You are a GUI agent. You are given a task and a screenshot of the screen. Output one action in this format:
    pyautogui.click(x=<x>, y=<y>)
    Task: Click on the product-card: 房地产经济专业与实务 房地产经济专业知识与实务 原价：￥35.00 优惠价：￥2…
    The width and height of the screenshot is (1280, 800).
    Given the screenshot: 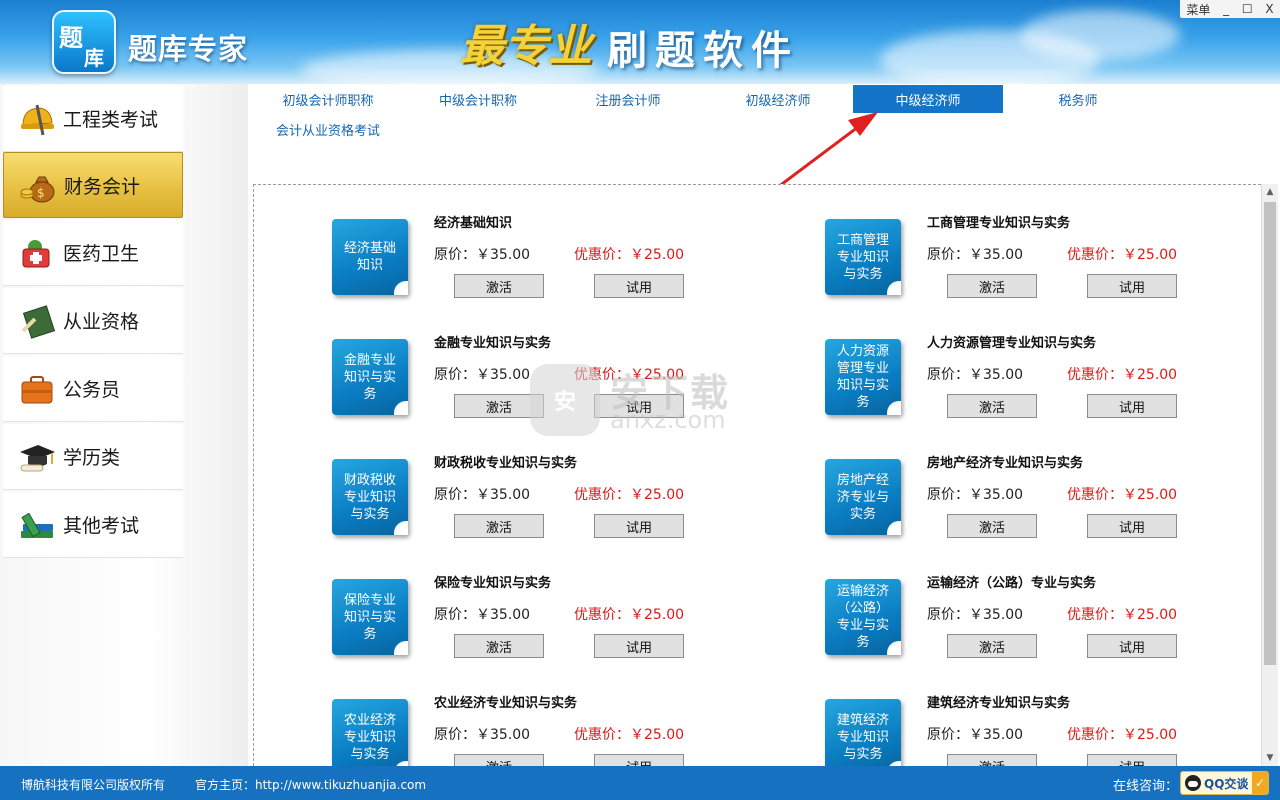 What is the action you would take?
    pyautogui.click(x=1025, y=490)
    